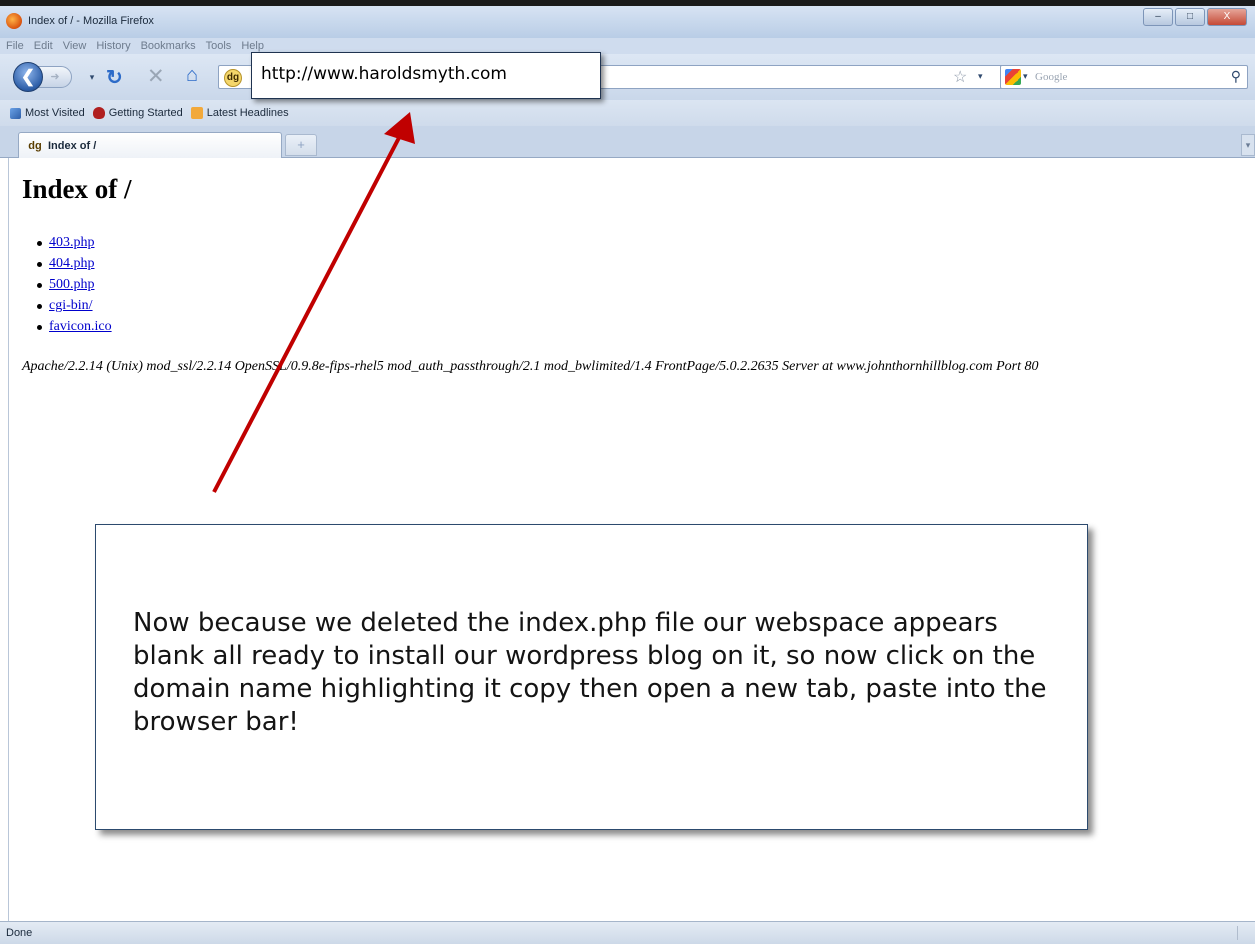 The image size is (1255, 944). I want to click on list-item: 403.php, so click(74, 242).